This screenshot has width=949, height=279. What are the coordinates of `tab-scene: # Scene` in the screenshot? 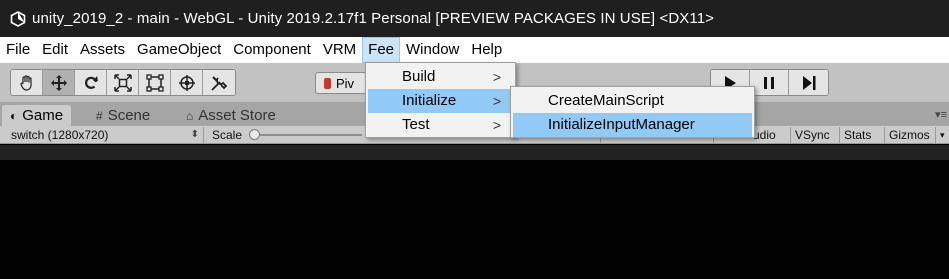 It's located at (123, 115).